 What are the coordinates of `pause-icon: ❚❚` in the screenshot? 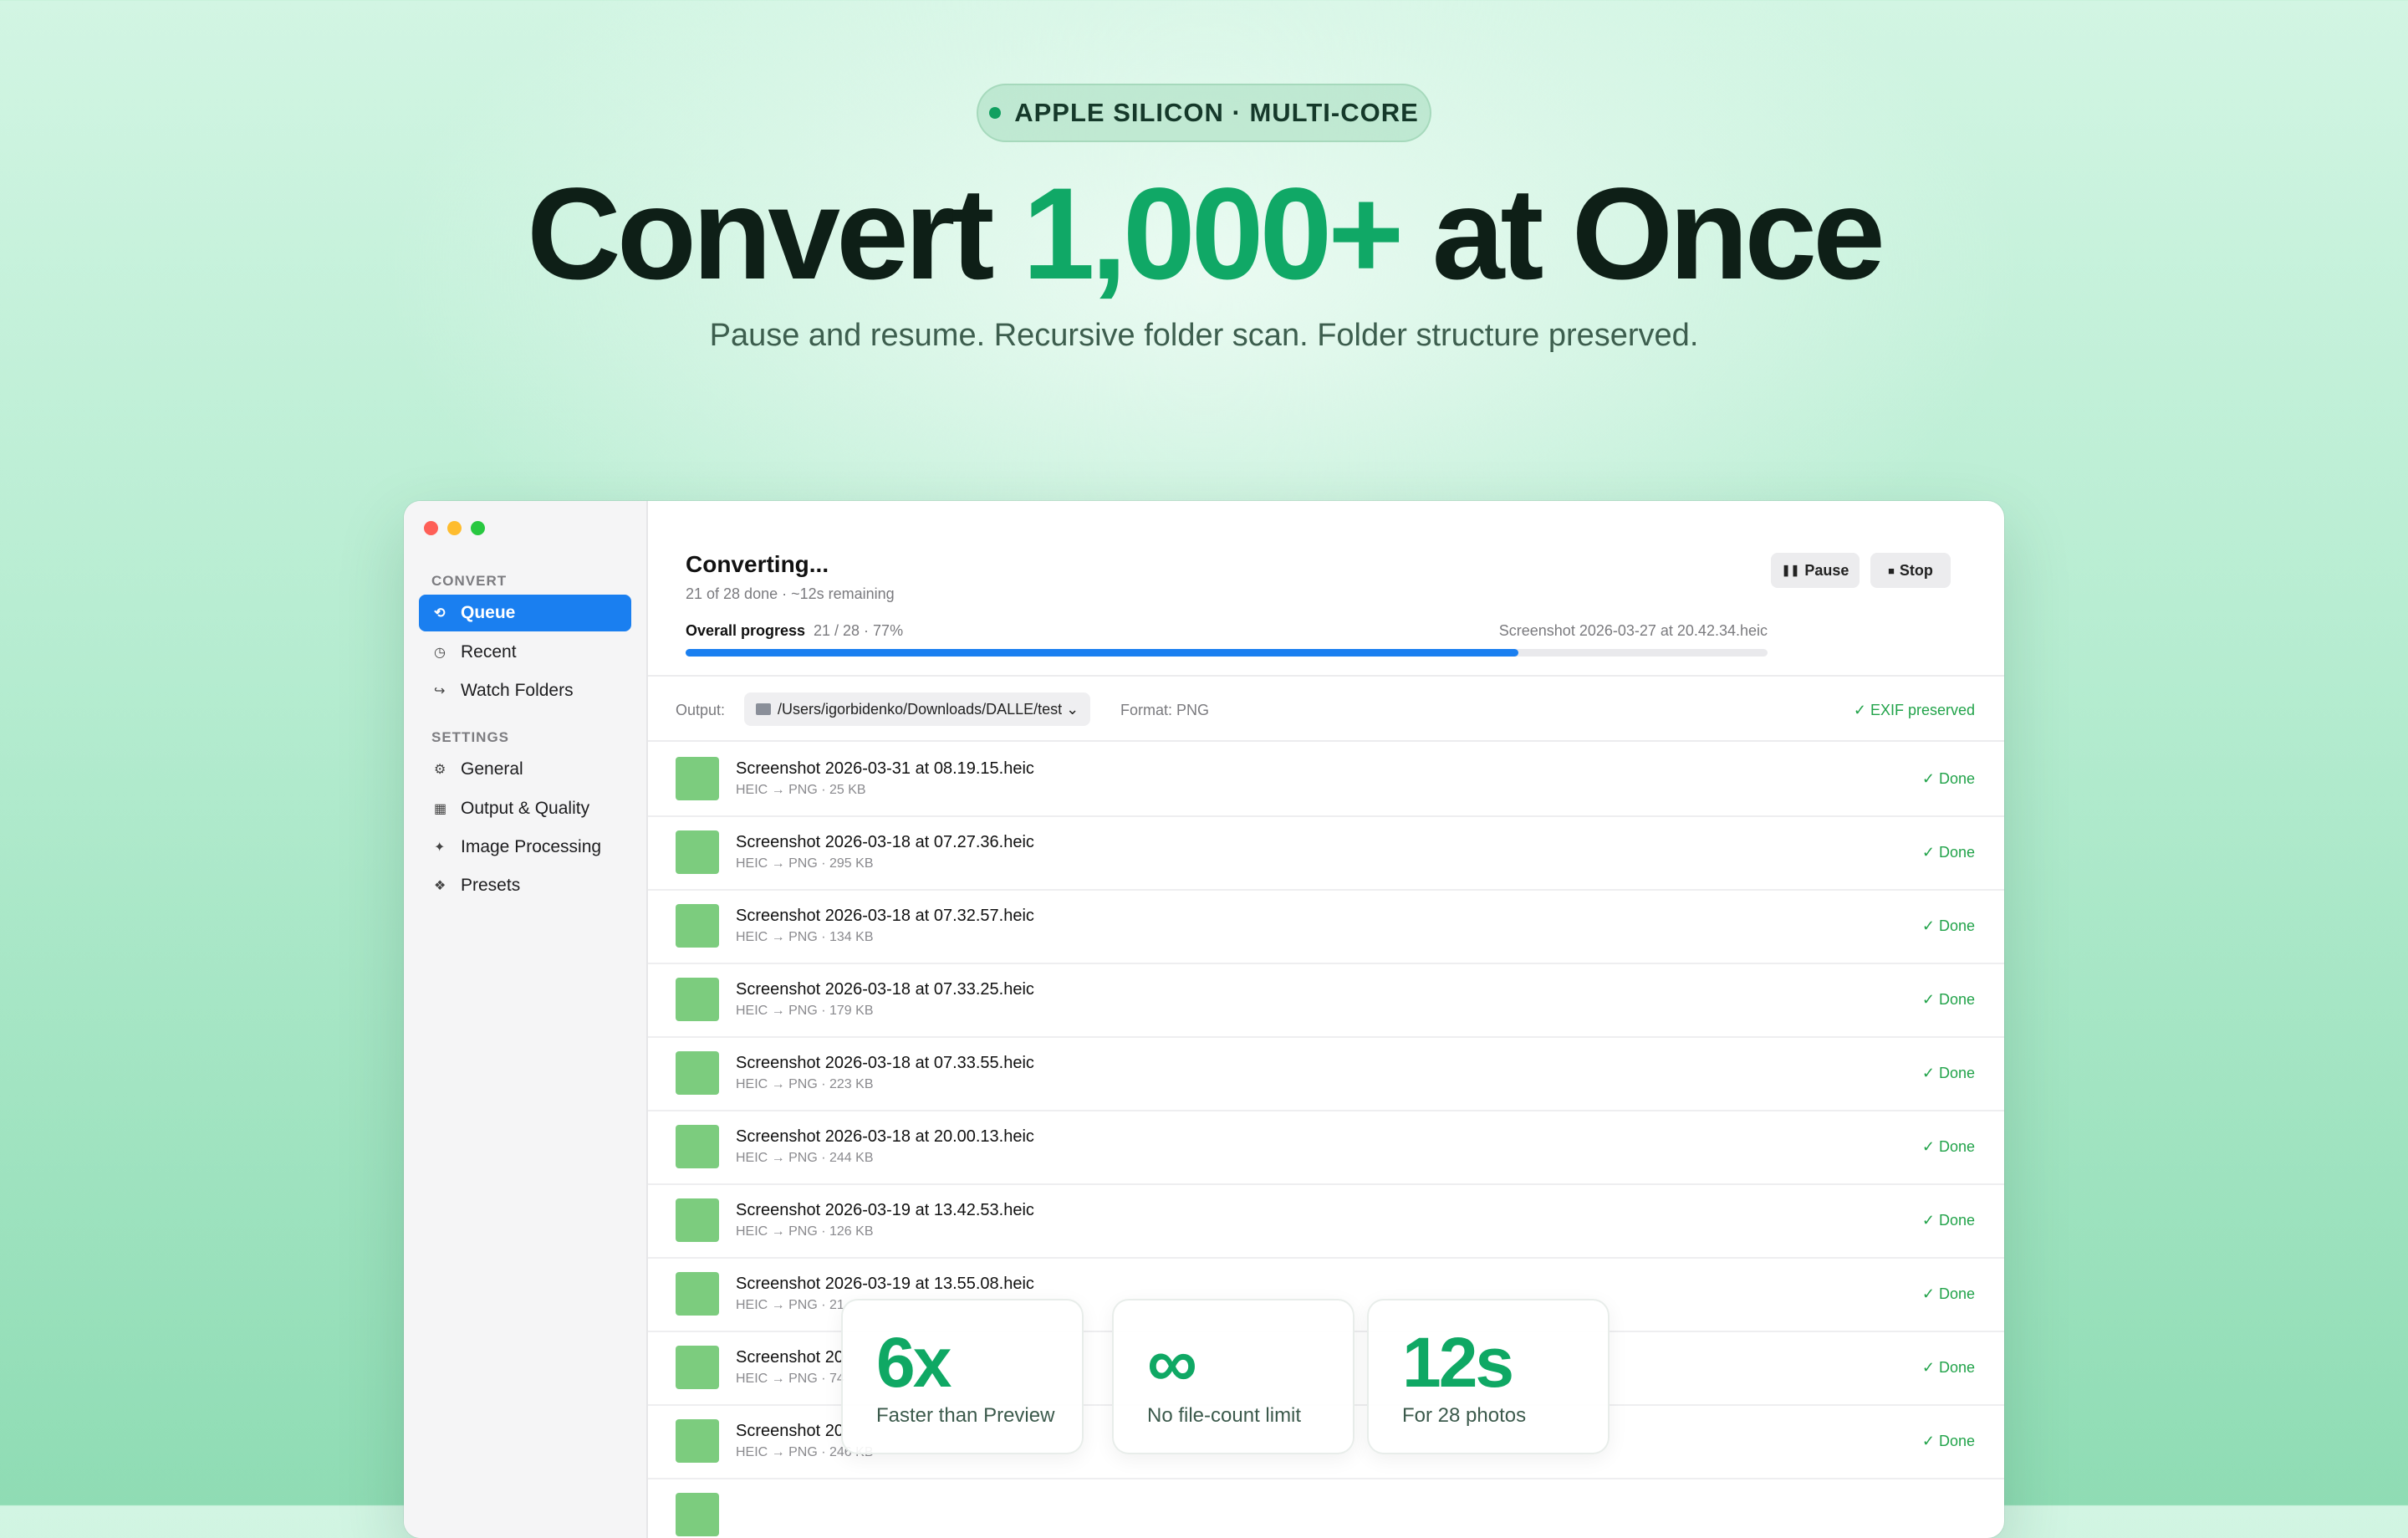 It's located at (1791, 570).